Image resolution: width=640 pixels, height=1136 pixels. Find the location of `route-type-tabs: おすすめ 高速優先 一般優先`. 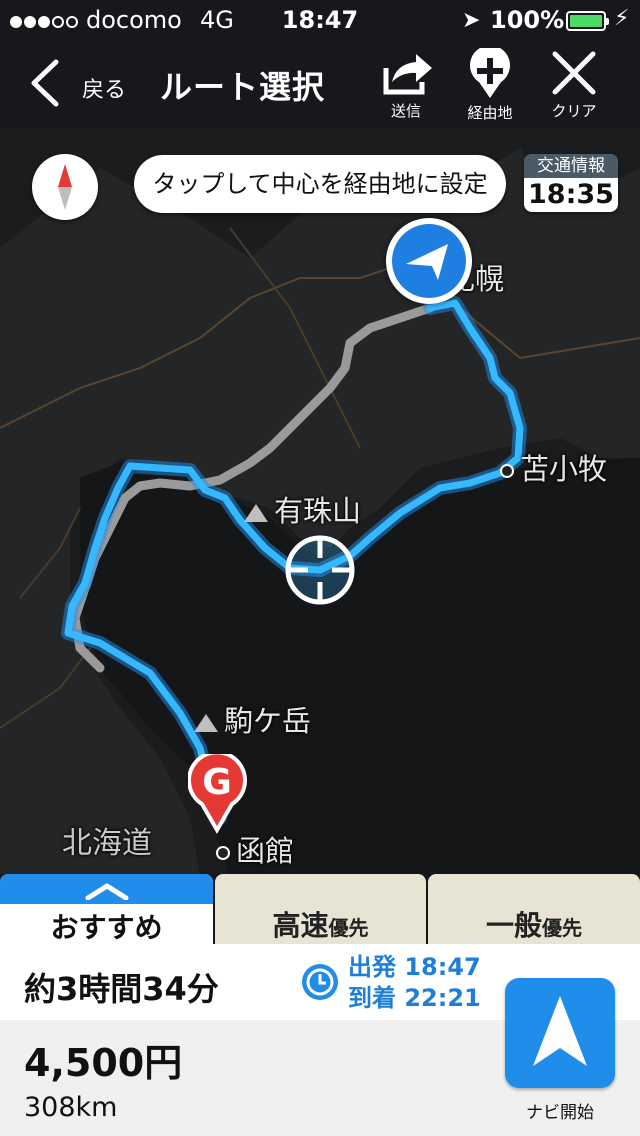

route-type-tabs: おすすめ 高速優先 一般優先 is located at coordinates (320, 909).